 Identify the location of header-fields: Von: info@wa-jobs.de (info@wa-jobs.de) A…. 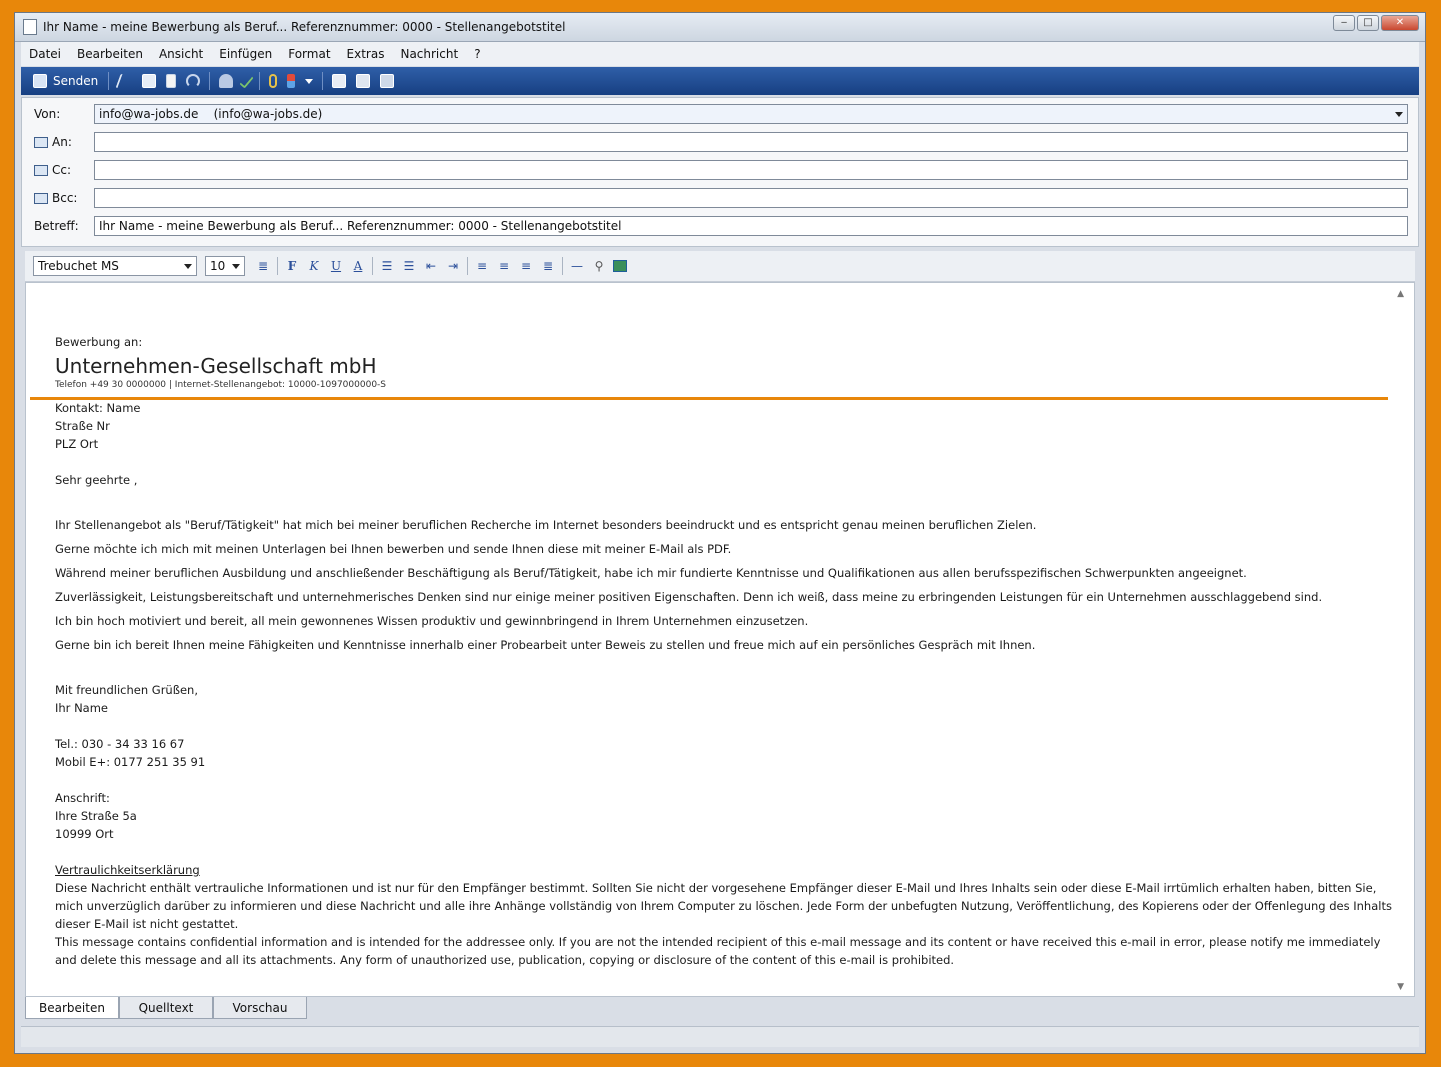
(720, 172).